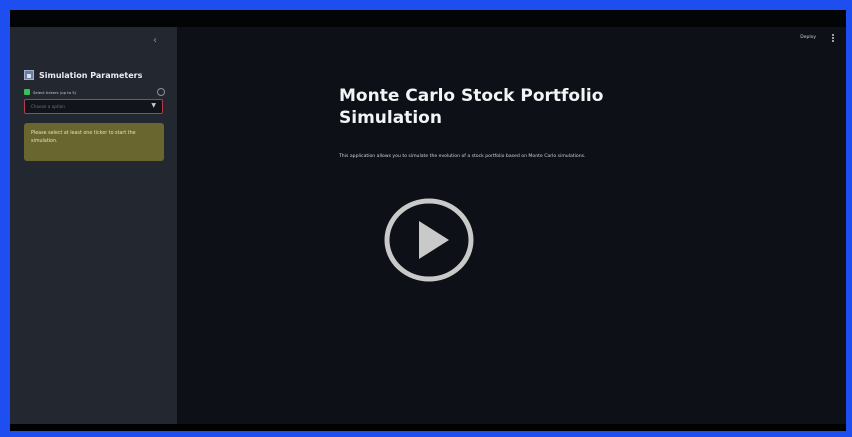 Image resolution: width=852 pixels, height=437 pixels. What do you see at coordinates (55, 92) in the screenshot?
I see `ticker-field-label: Select tickers (up to 5)` at bounding box center [55, 92].